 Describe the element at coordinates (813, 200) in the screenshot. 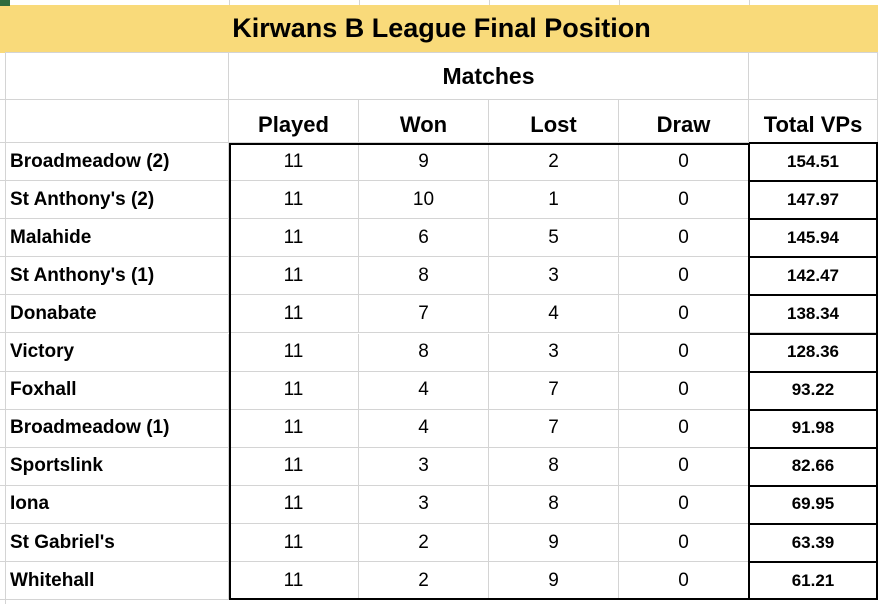

I see `total-vps-value: 147.97` at that location.